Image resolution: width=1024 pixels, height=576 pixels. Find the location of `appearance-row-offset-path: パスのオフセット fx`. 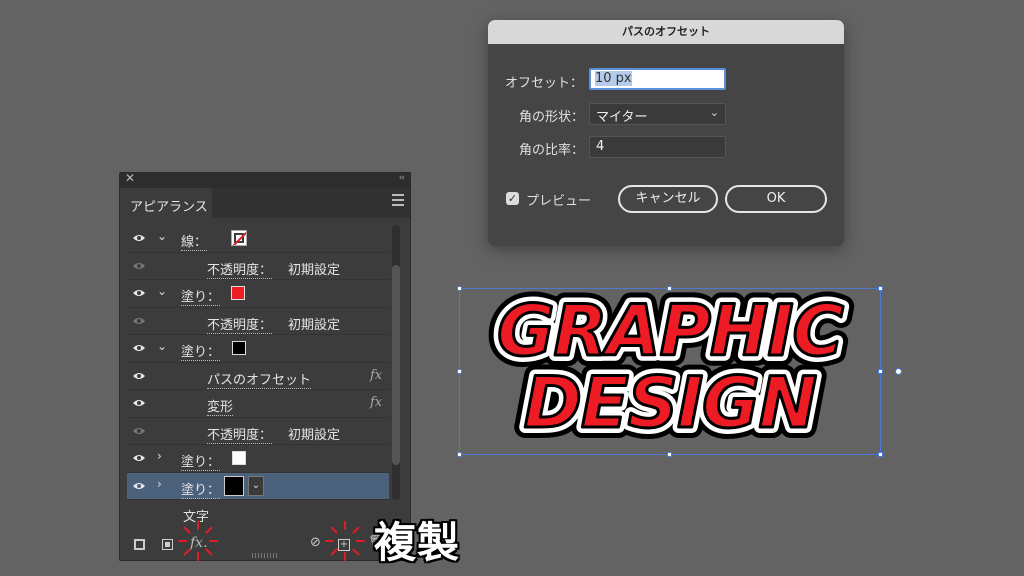

appearance-row-offset-path: パスのオフセット fx is located at coordinates (258, 376).